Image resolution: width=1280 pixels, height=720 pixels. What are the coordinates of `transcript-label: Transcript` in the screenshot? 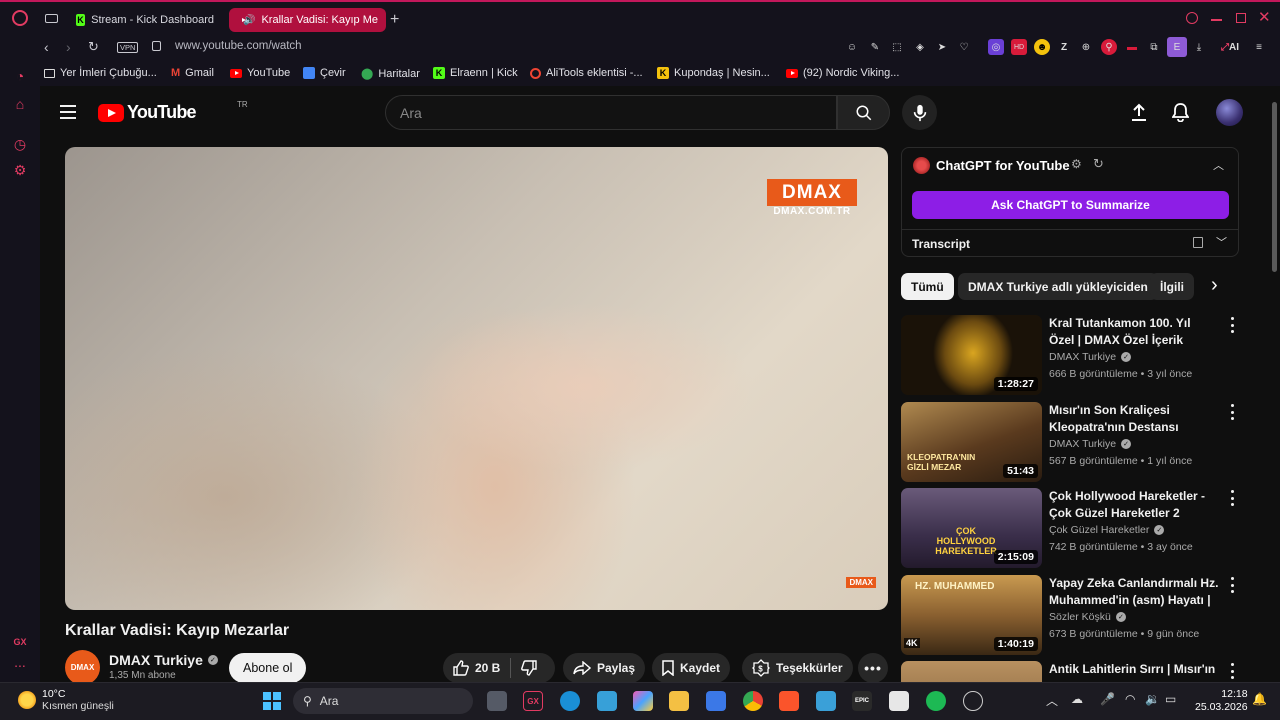 It's located at (941, 244).